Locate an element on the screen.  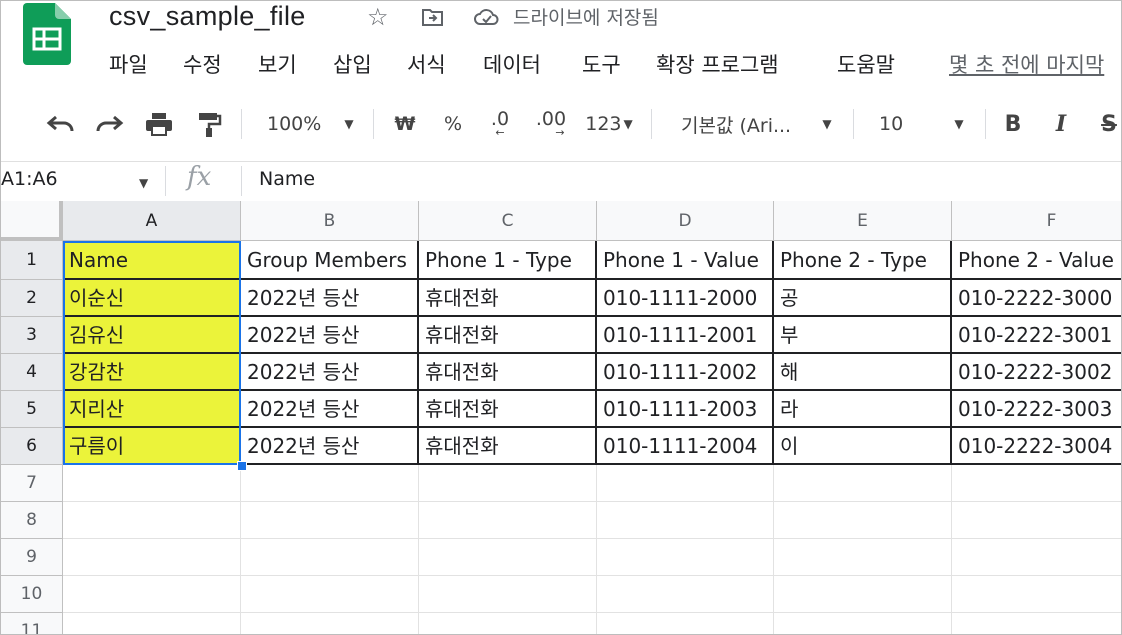
move-folder-icon is located at coordinates (433, 17).